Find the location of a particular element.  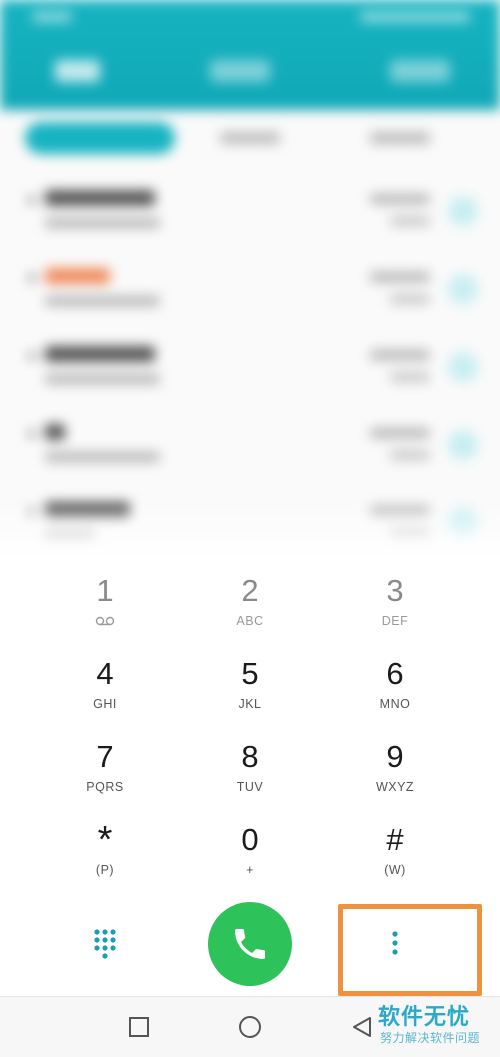

key-digit: 2 is located at coordinates (250, 590).